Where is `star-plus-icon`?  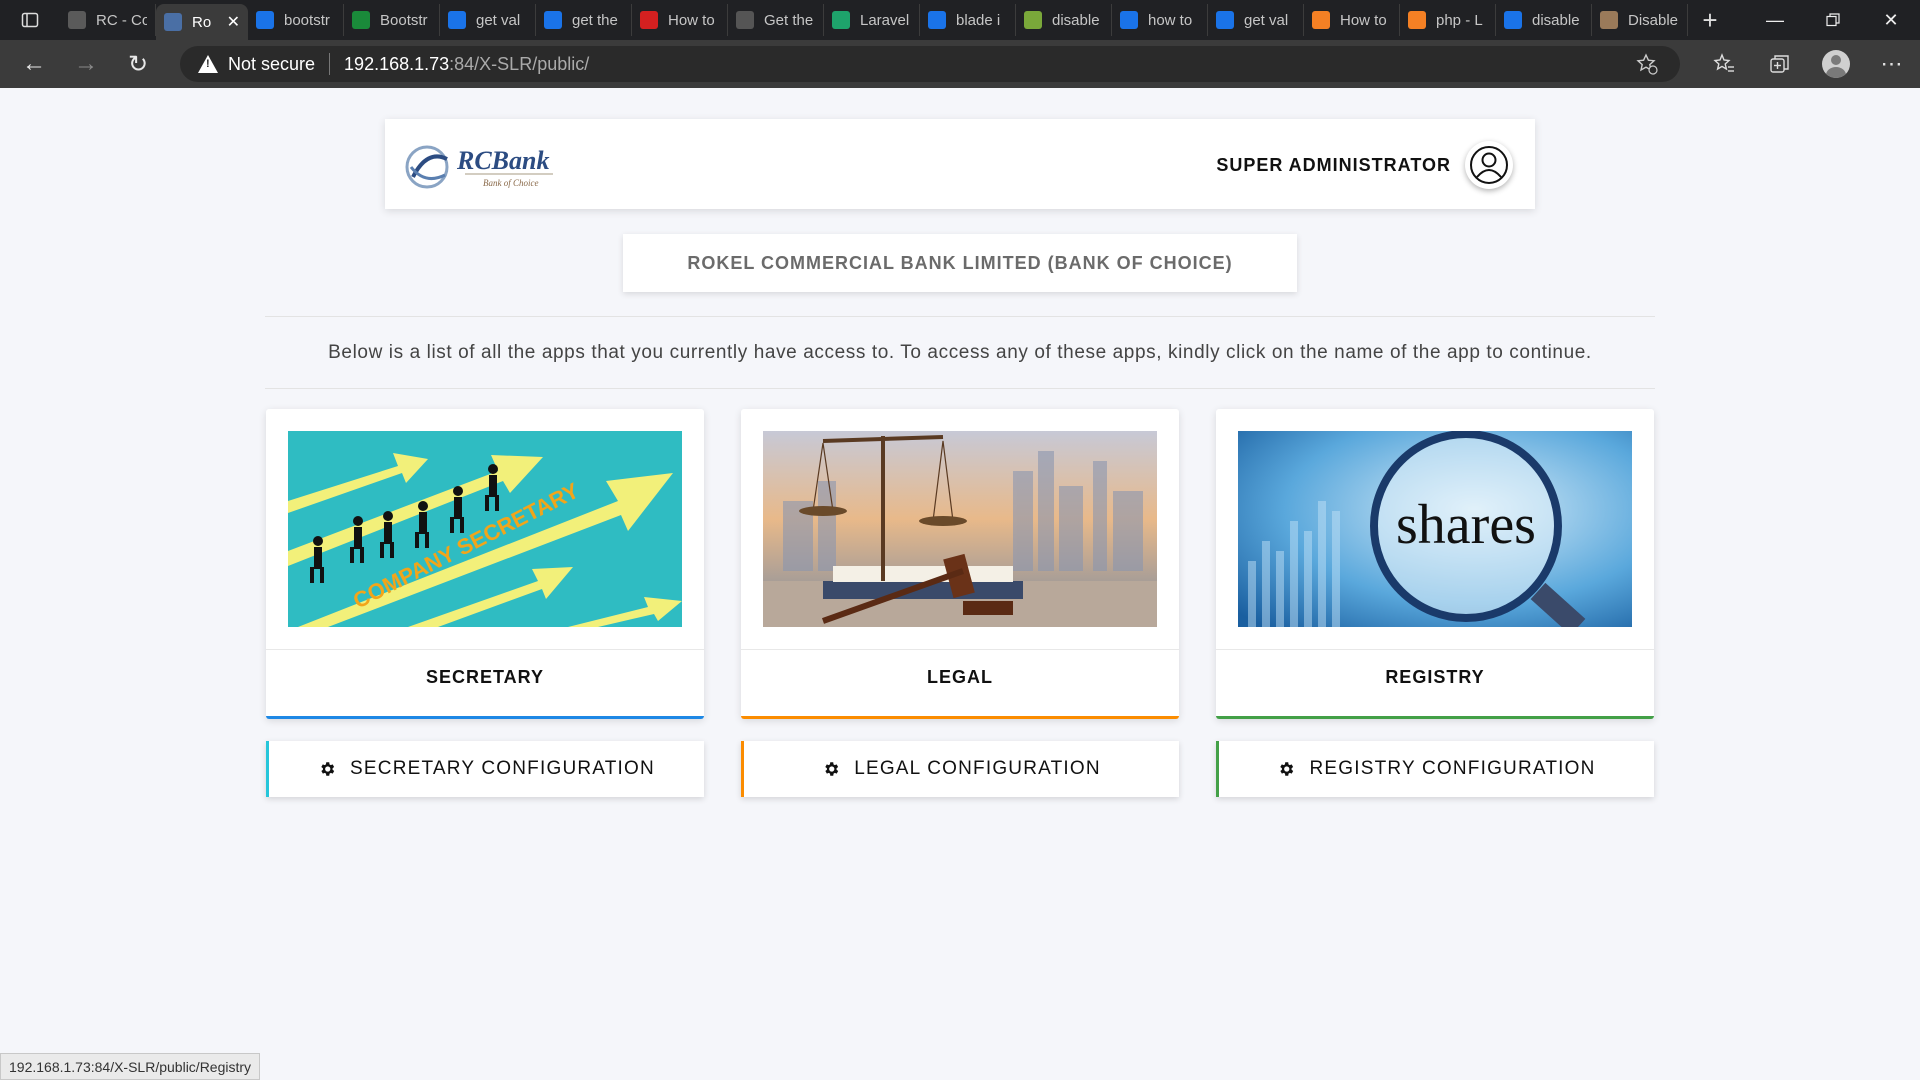 star-plus-icon is located at coordinates (1647, 64).